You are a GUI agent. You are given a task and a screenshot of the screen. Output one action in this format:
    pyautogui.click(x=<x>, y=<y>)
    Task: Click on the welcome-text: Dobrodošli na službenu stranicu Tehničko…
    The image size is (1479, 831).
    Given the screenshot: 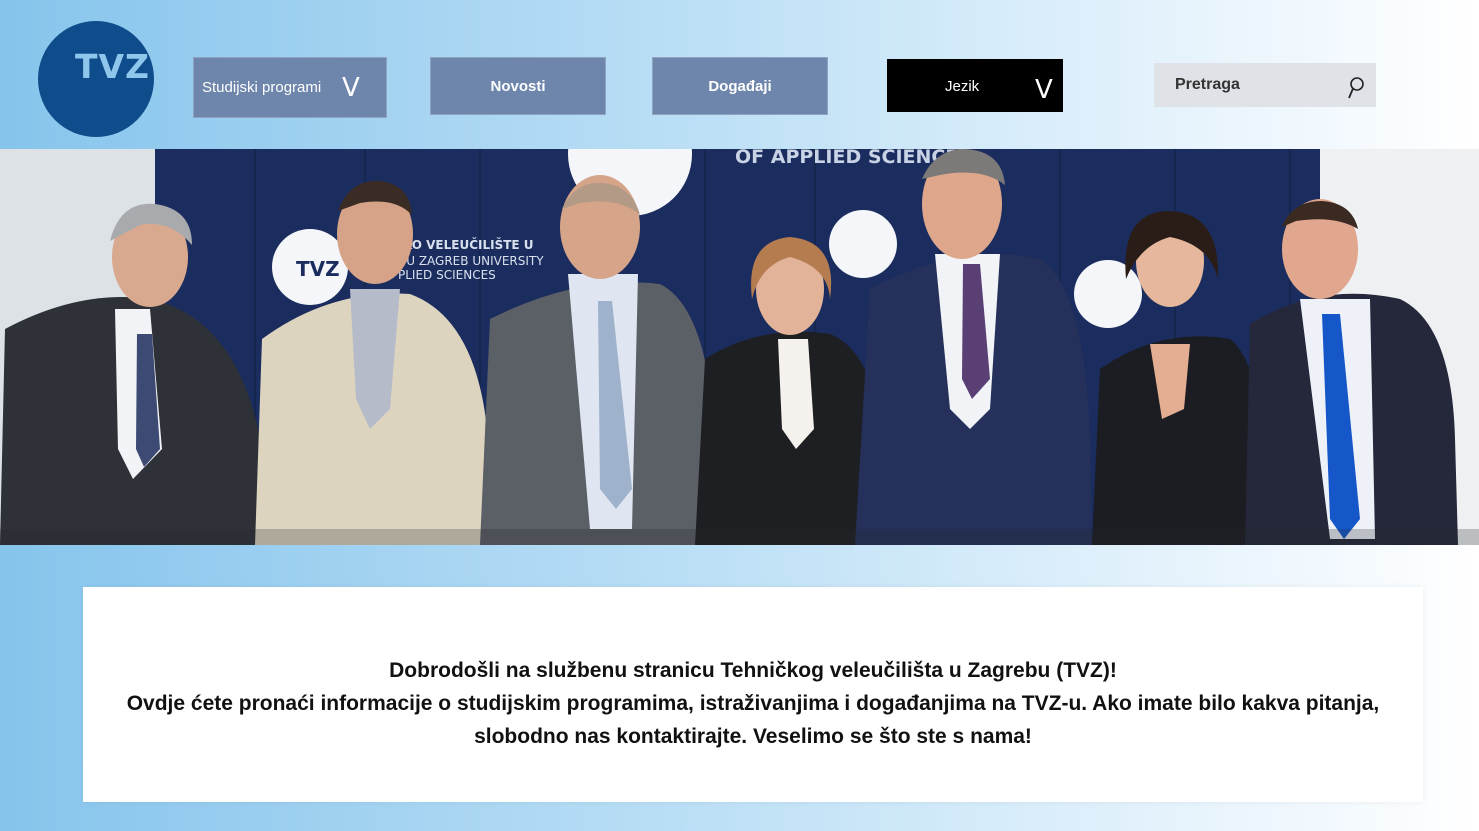 What is the action you would take?
    pyautogui.click(x=753, y=703)
    